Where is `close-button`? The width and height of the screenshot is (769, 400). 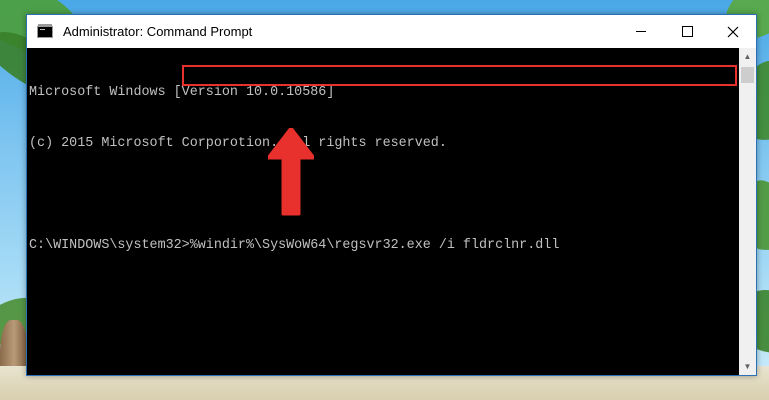 close-button is located at coordinates (733, 31).